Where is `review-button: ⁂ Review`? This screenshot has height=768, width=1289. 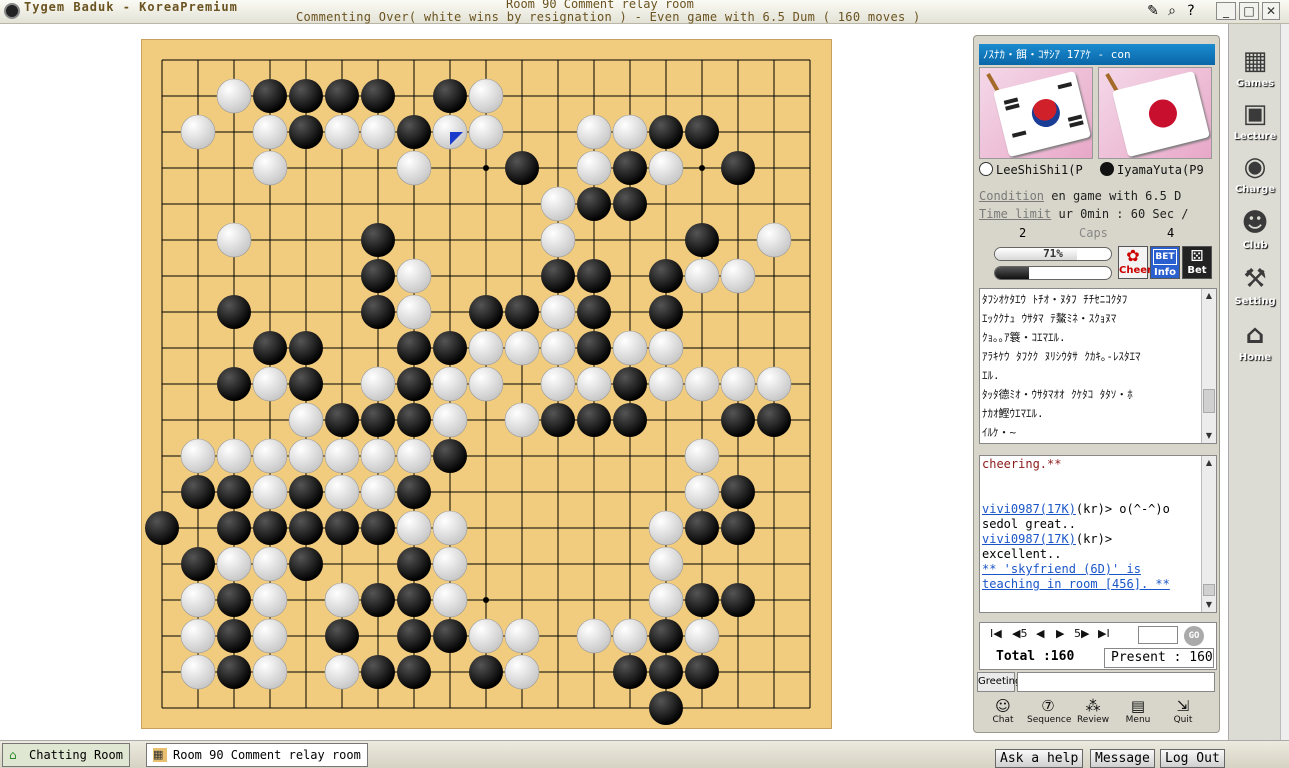
review-button: ⁂ Review is located at coordinates (1093, 714).